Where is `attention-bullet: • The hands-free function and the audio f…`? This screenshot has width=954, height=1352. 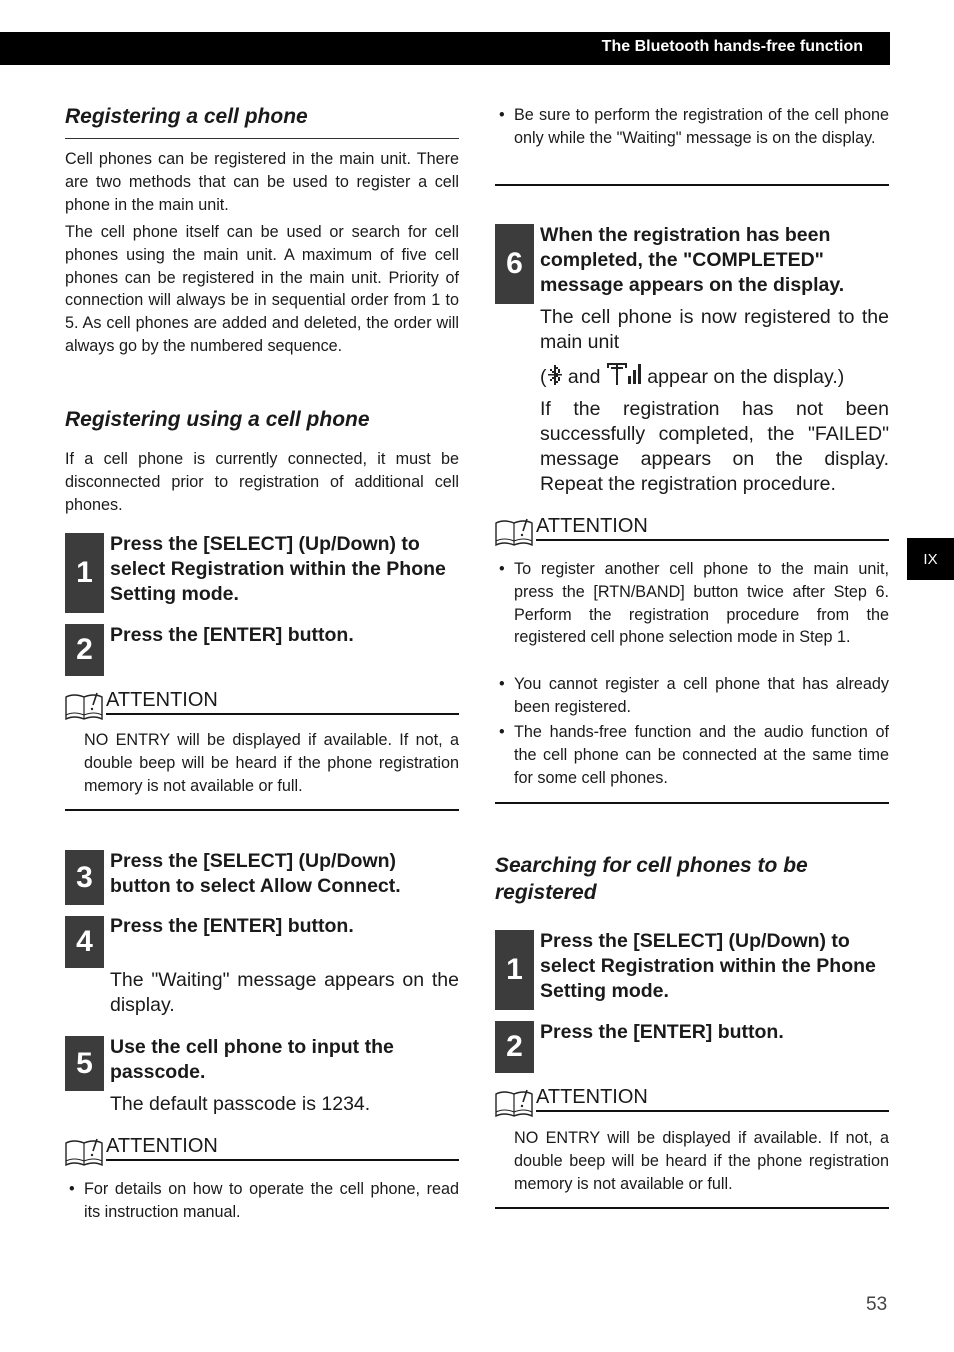
attention-bullet: • The hands-free function and the audio f… is located at coordinates (692, 755).